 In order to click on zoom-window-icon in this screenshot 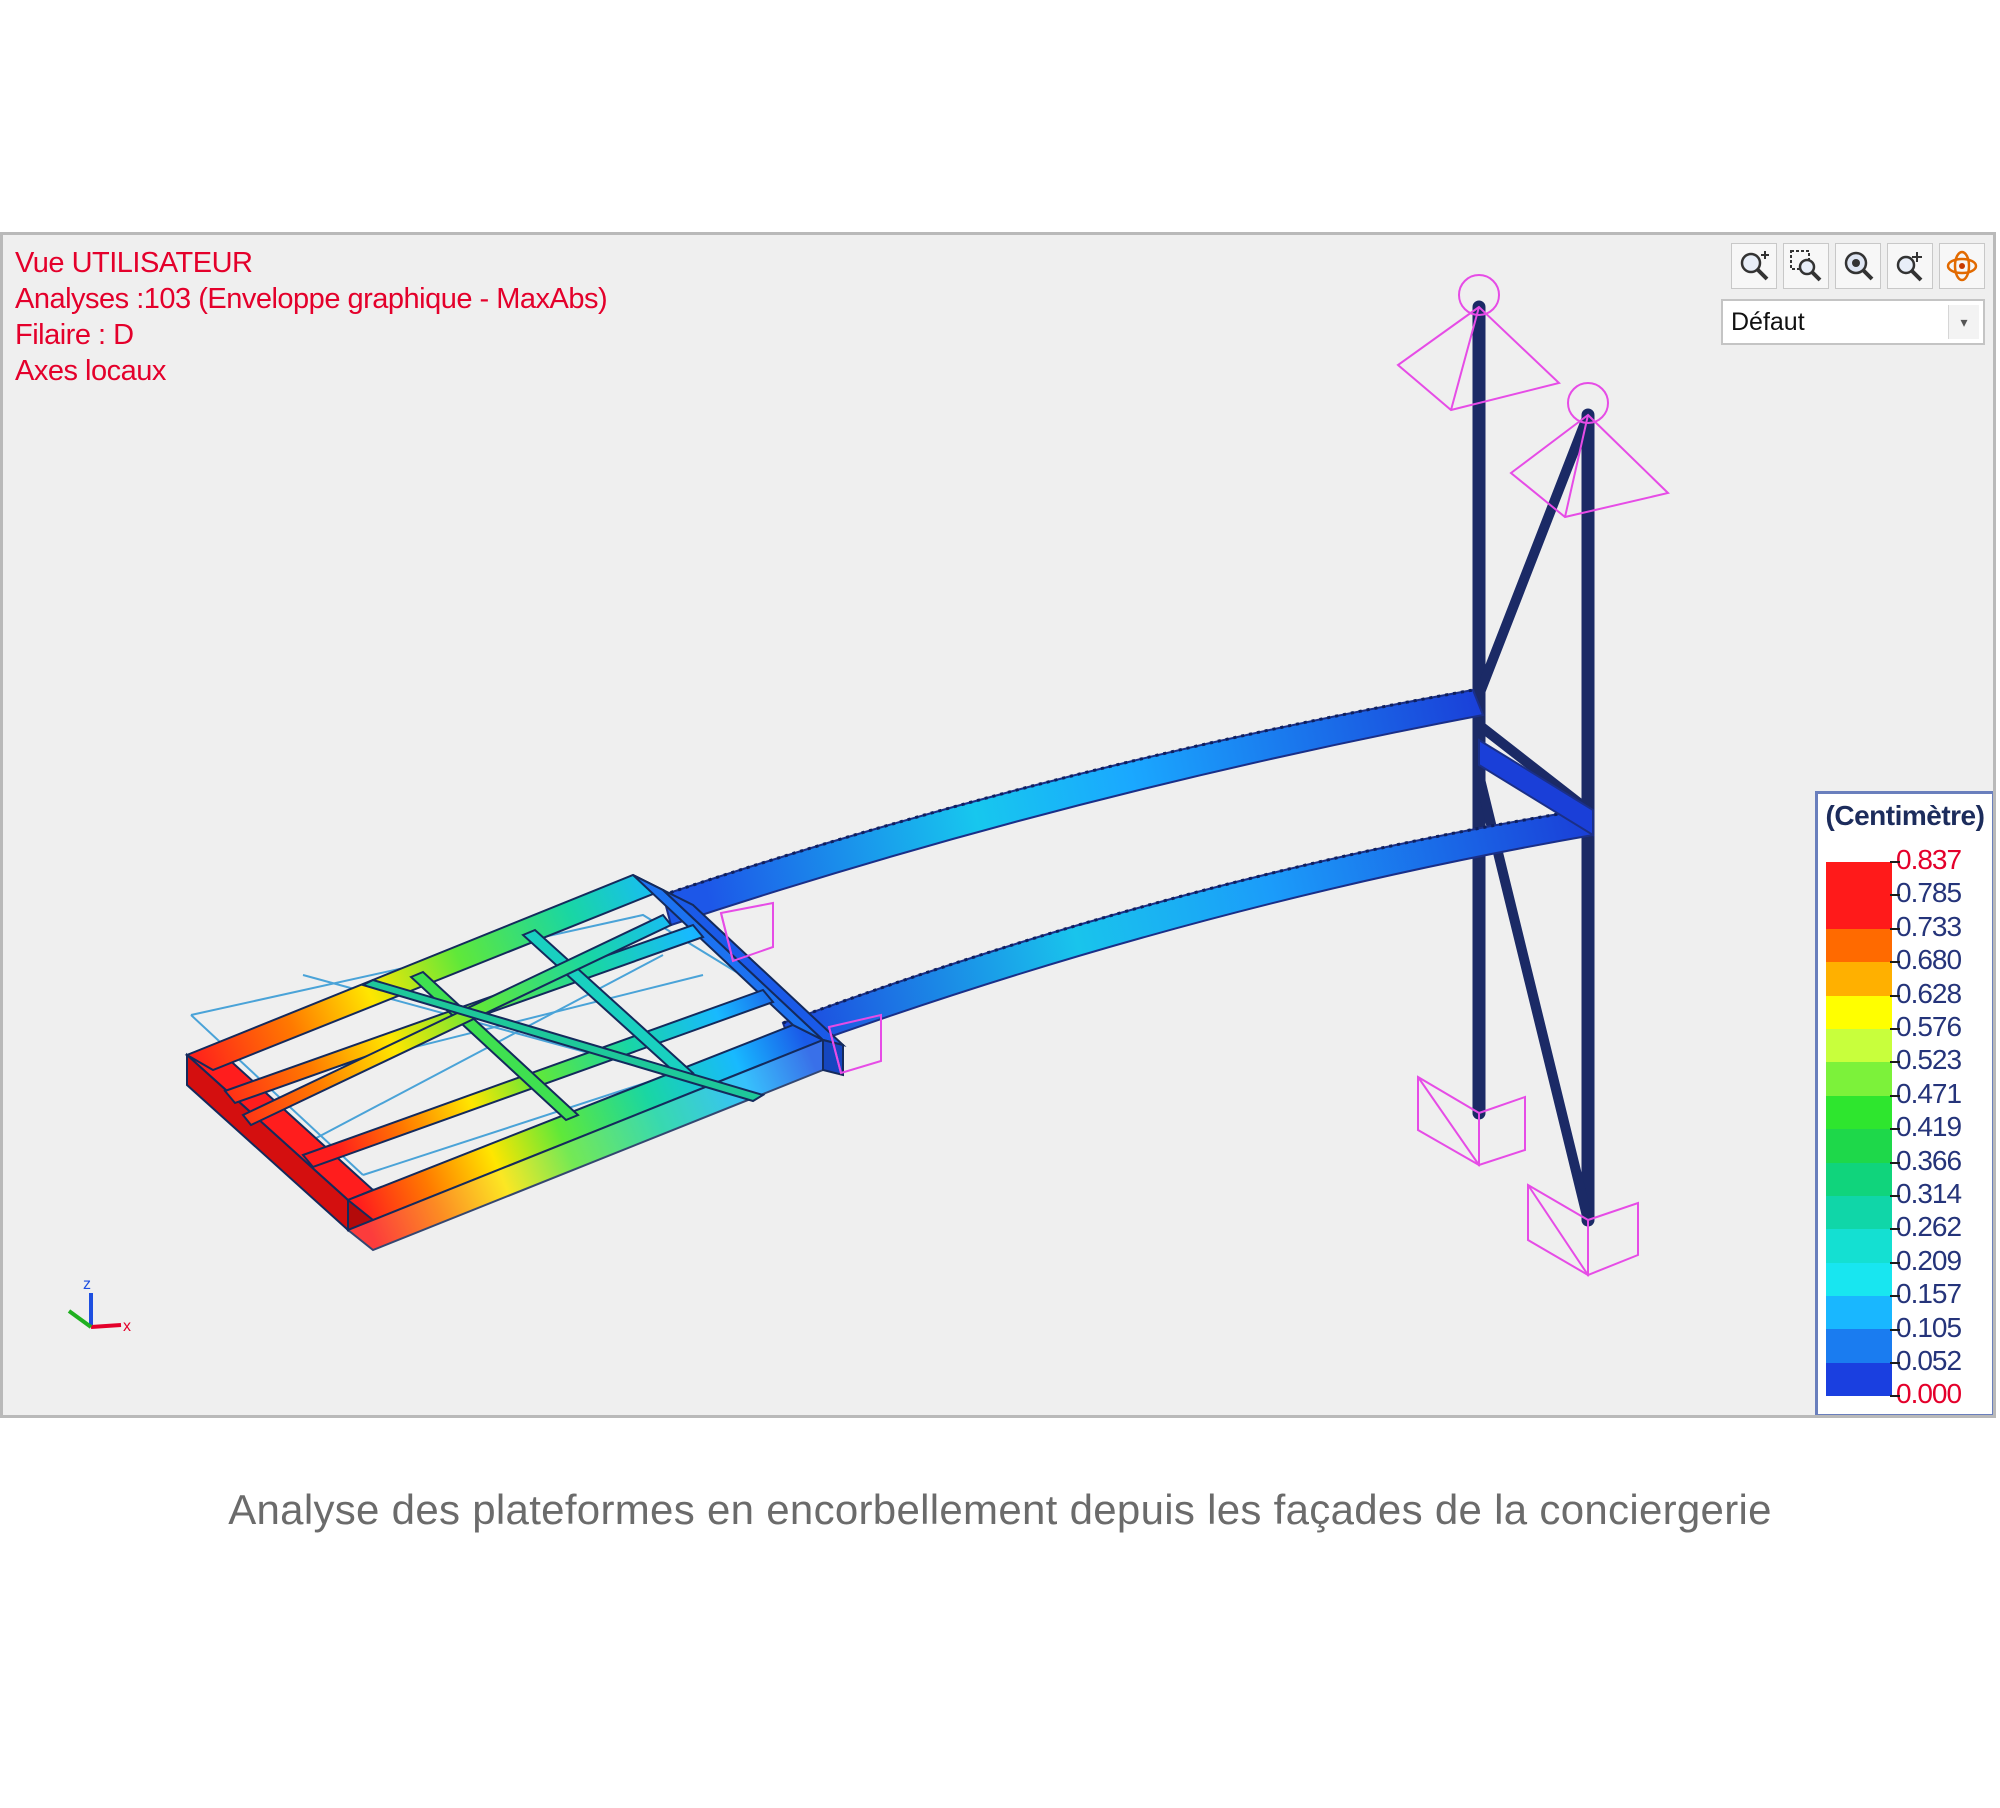, I will do `click(1806, 266)`.